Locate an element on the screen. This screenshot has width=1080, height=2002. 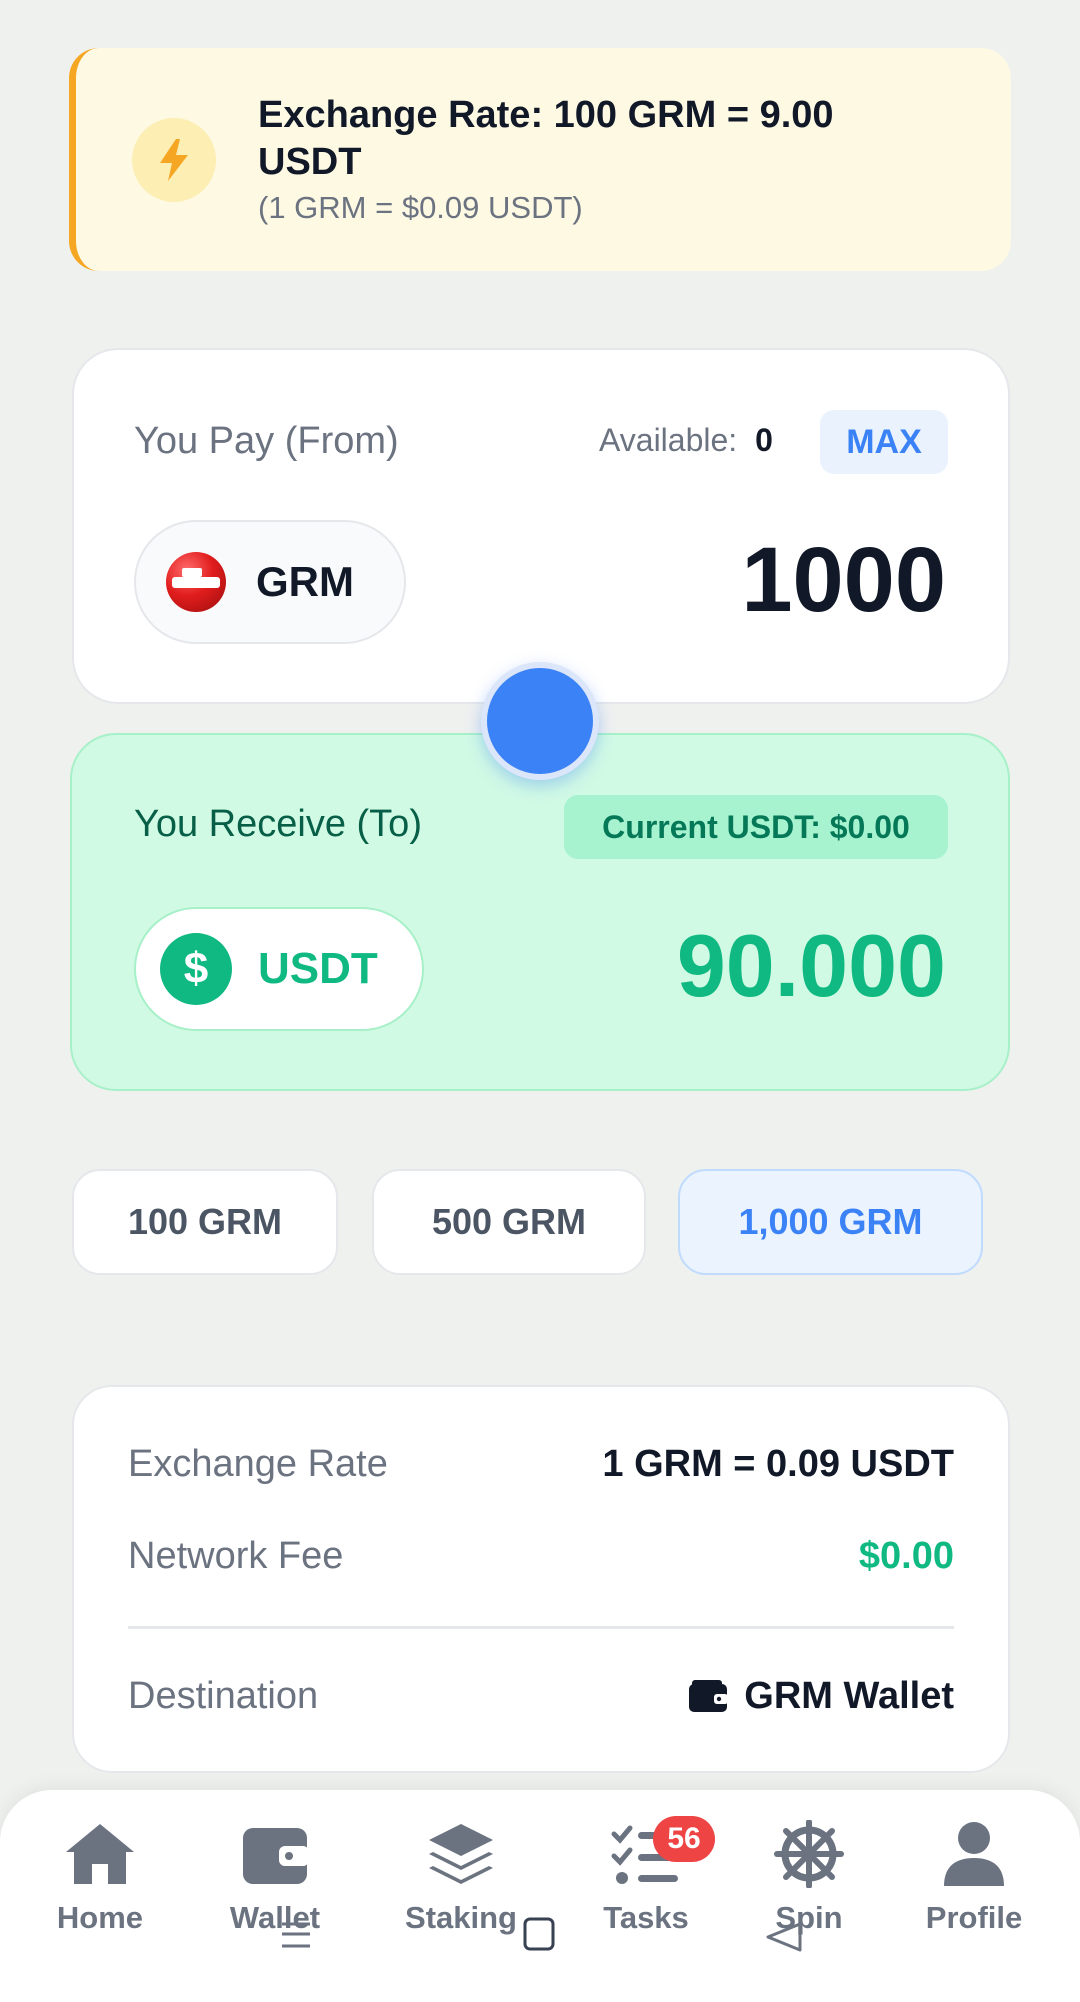
pay-token-selector: GRM is located at coordinates (270, 582).